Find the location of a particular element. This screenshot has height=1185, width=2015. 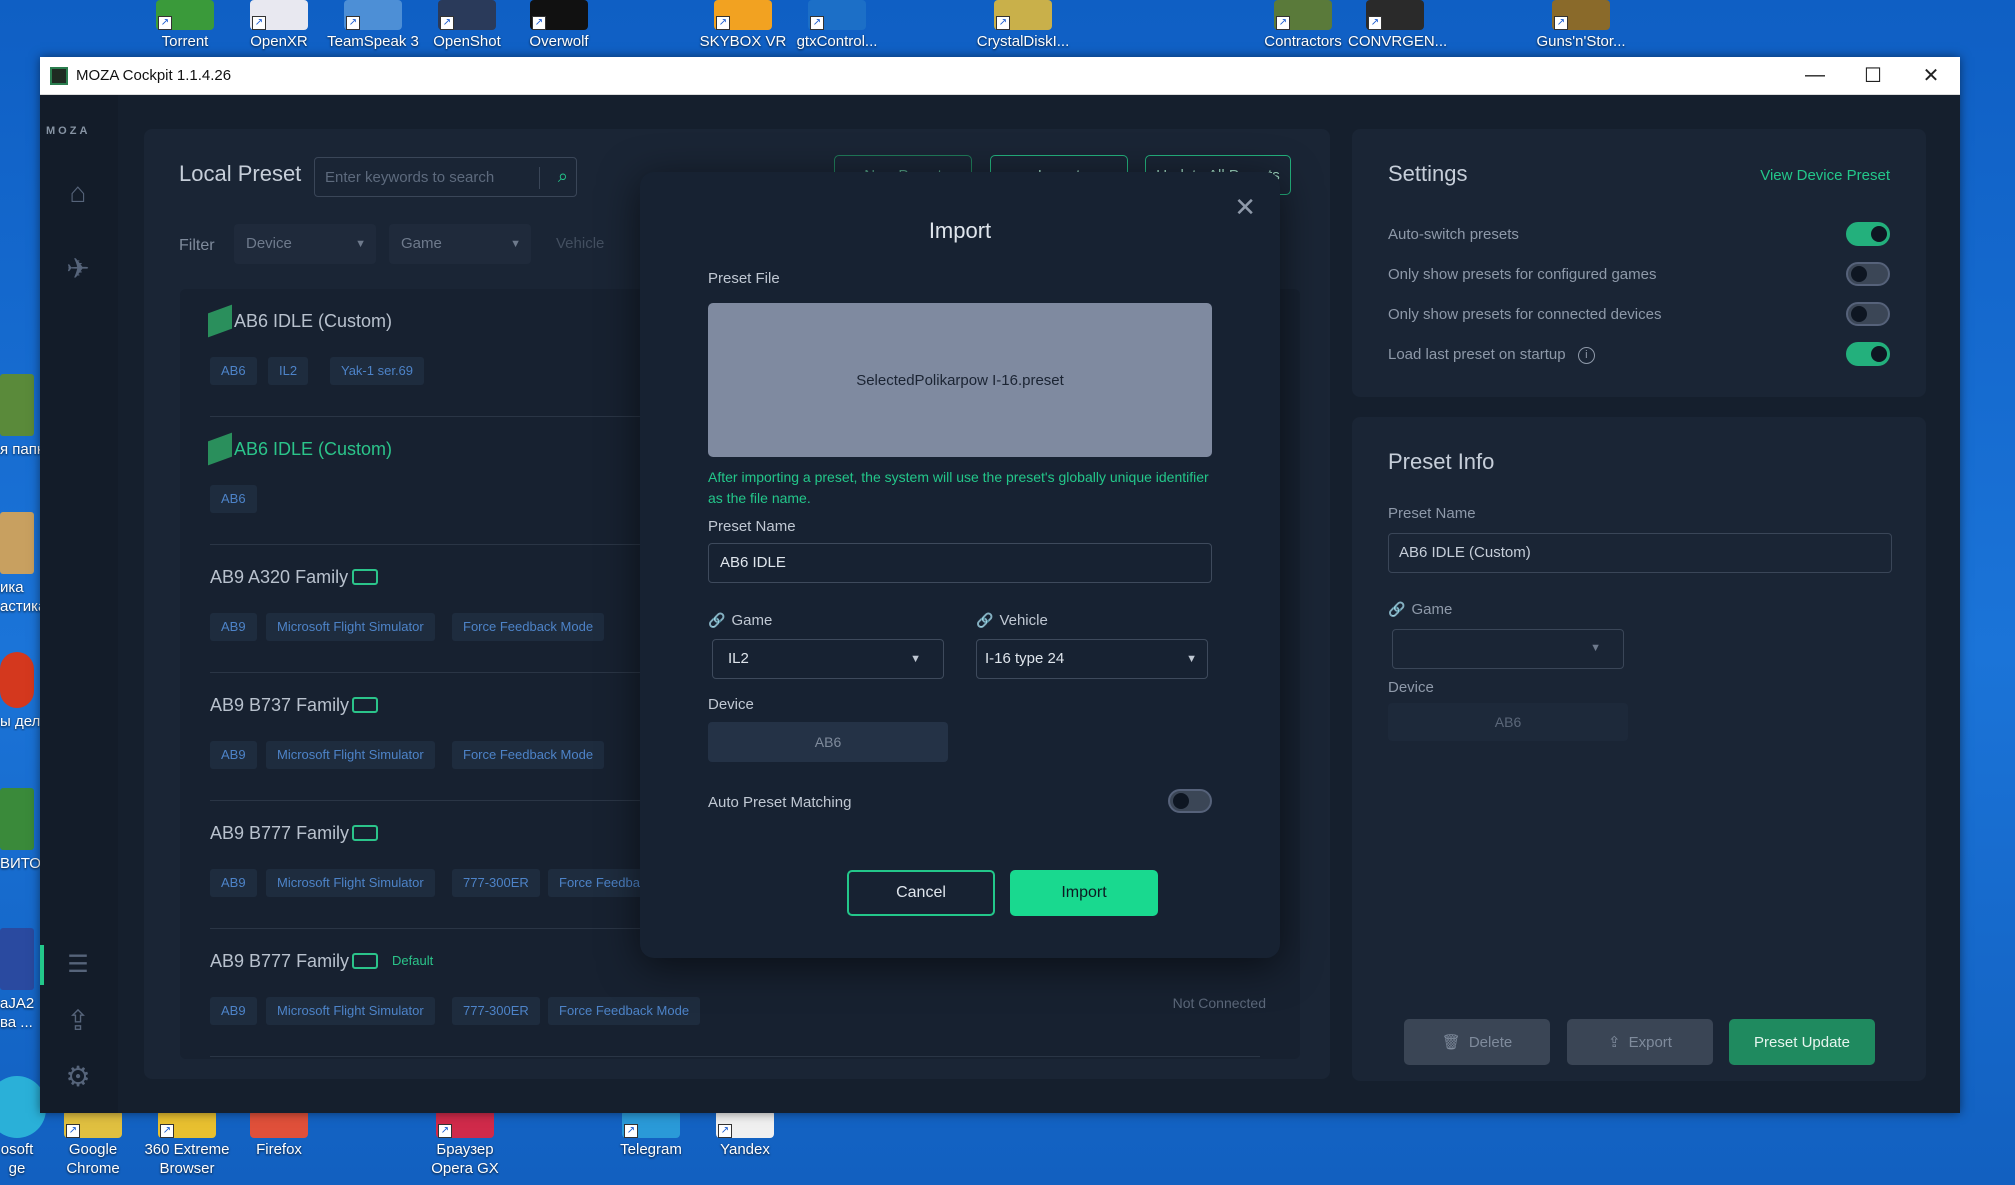

preset-tag: IL2 is located at coordinates (288, 371).